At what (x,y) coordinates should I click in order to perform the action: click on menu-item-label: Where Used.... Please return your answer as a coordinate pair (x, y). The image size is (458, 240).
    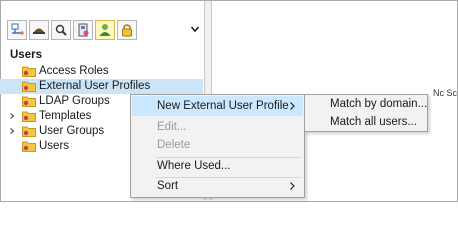
    Looking at the image, I should click on (194, 166).